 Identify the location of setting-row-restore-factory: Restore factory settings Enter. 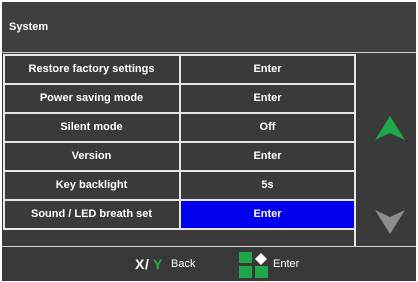
(179, 69).